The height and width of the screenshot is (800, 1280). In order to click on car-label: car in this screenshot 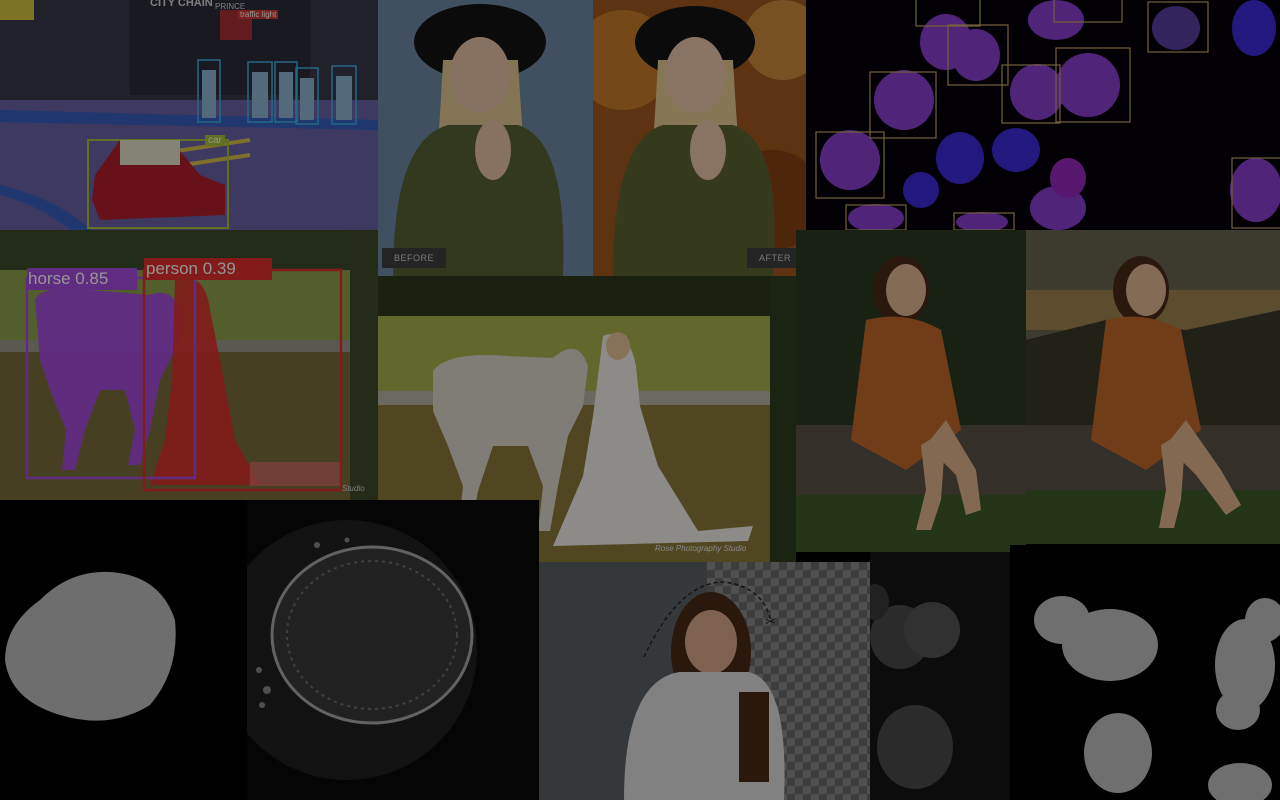, I will do `click(215, 140)`.